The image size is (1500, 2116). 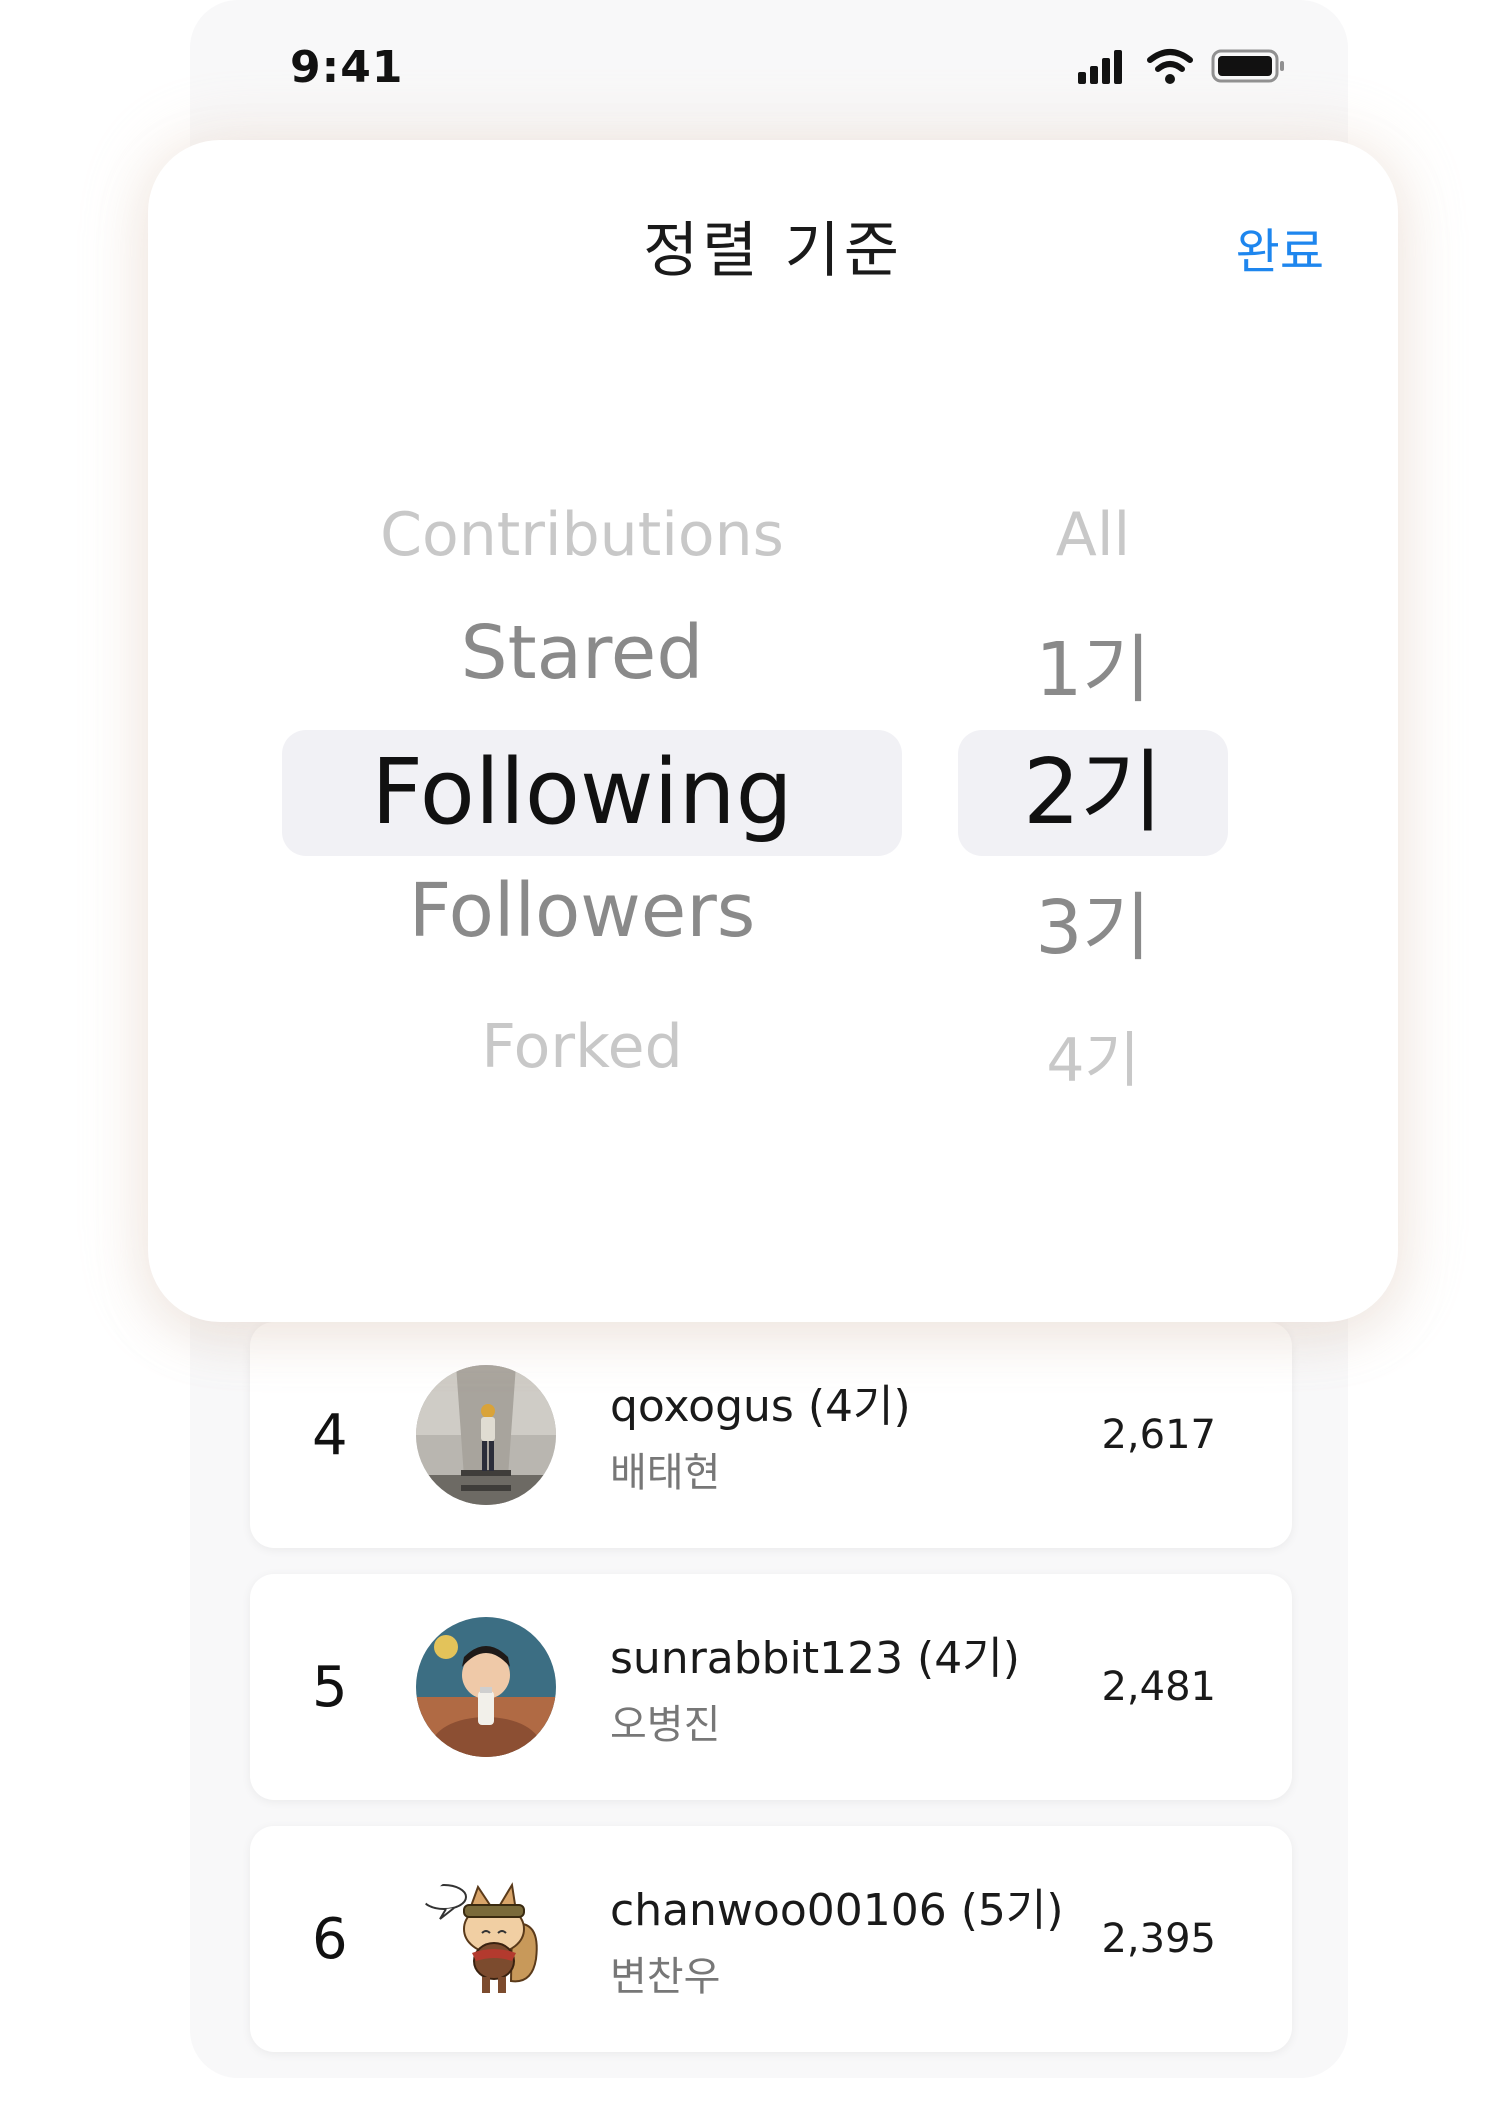 What do you see at coordinates (665, 1473) in the screenshot?
I see `real-name: 배태현` at bounding box center [665, 1473].